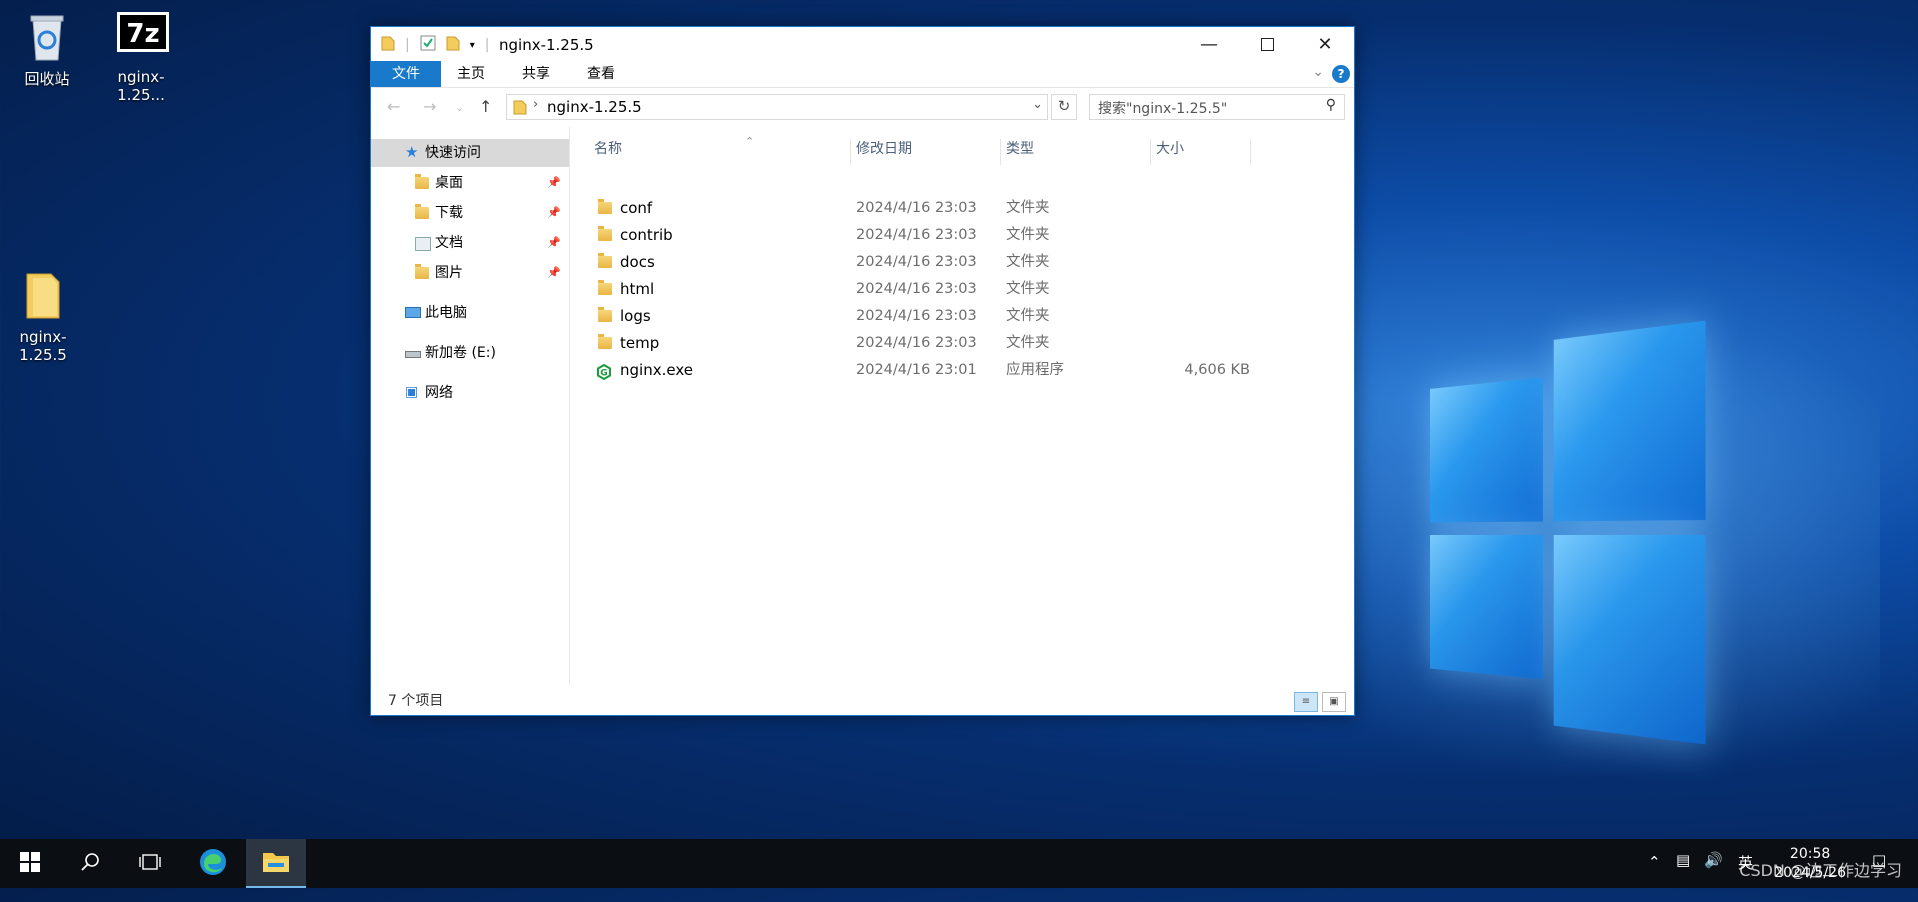  What do you see at coordinates (470, 243) in the screenshot?
I see `nav-item-documents: 文档 📌` at bounding box center [470, 243].